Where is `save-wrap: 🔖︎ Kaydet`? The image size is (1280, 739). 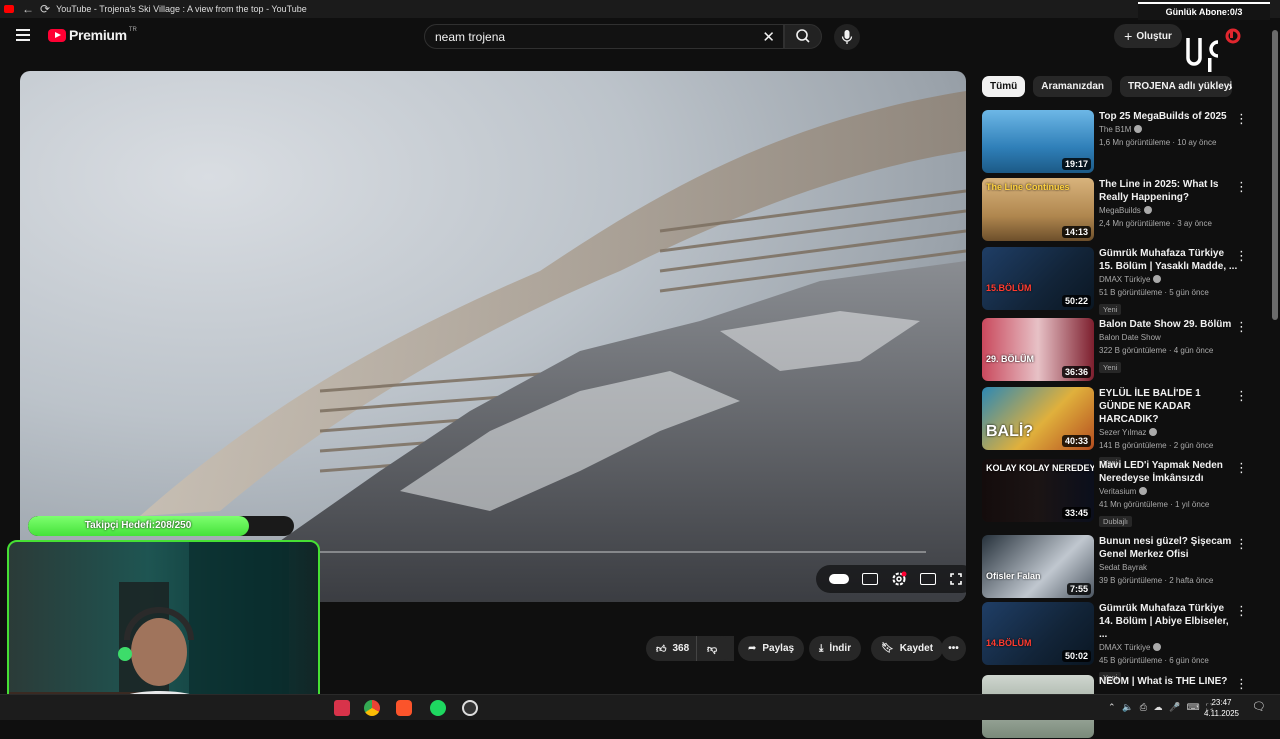
save-wrap: 🔖︎ Kaydet is located at coordinates (907, 648).